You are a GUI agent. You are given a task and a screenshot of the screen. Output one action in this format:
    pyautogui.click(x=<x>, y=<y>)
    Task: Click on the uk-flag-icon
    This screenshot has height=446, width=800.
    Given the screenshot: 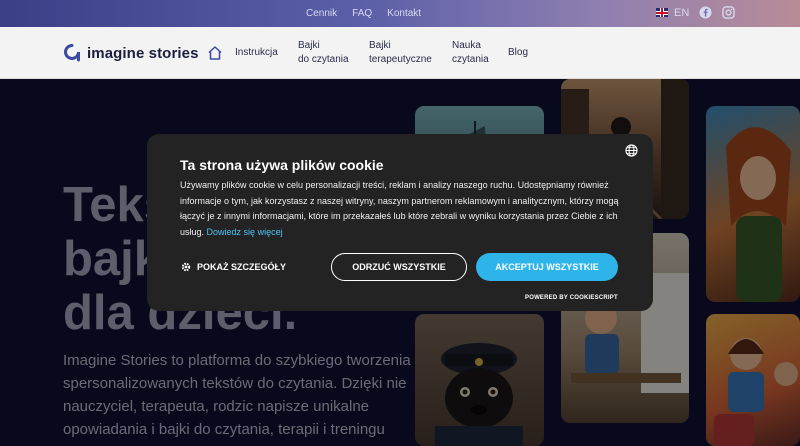 What is the action you would take?
    pyautogui.click(x=662, y=12)
    